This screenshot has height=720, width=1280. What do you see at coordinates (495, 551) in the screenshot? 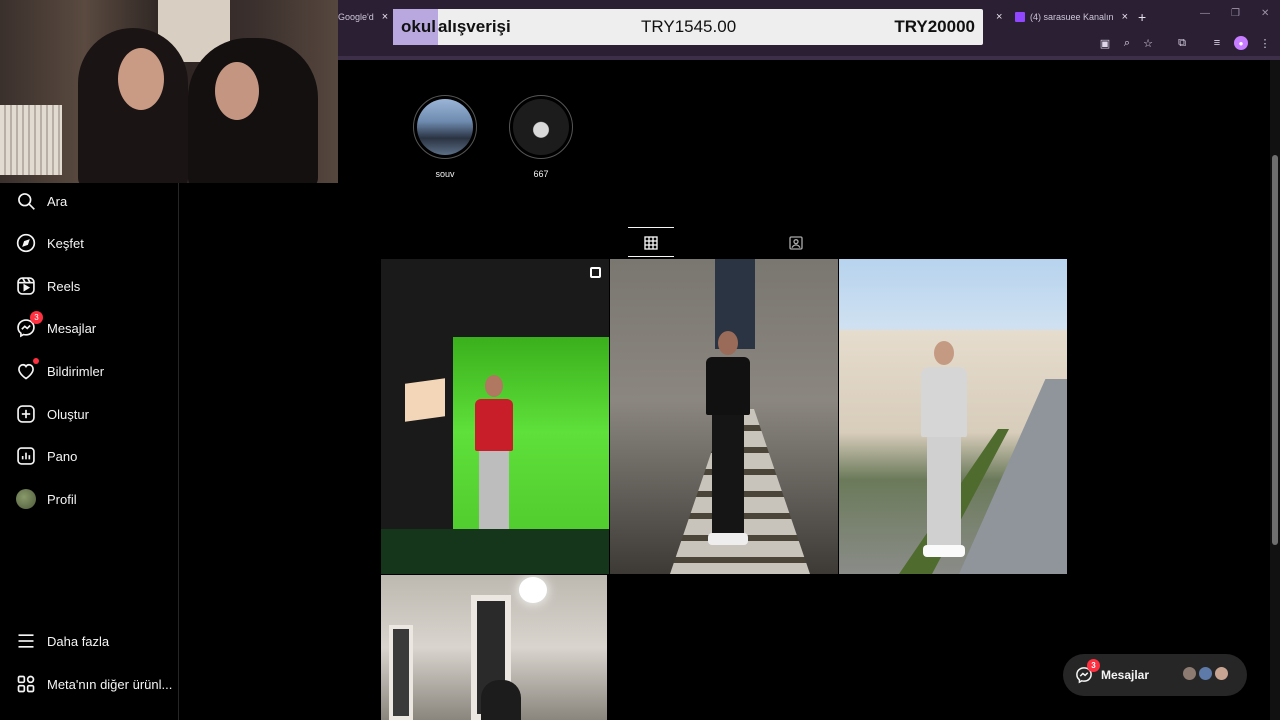
I see `floor` at bounding box center [495, 551].